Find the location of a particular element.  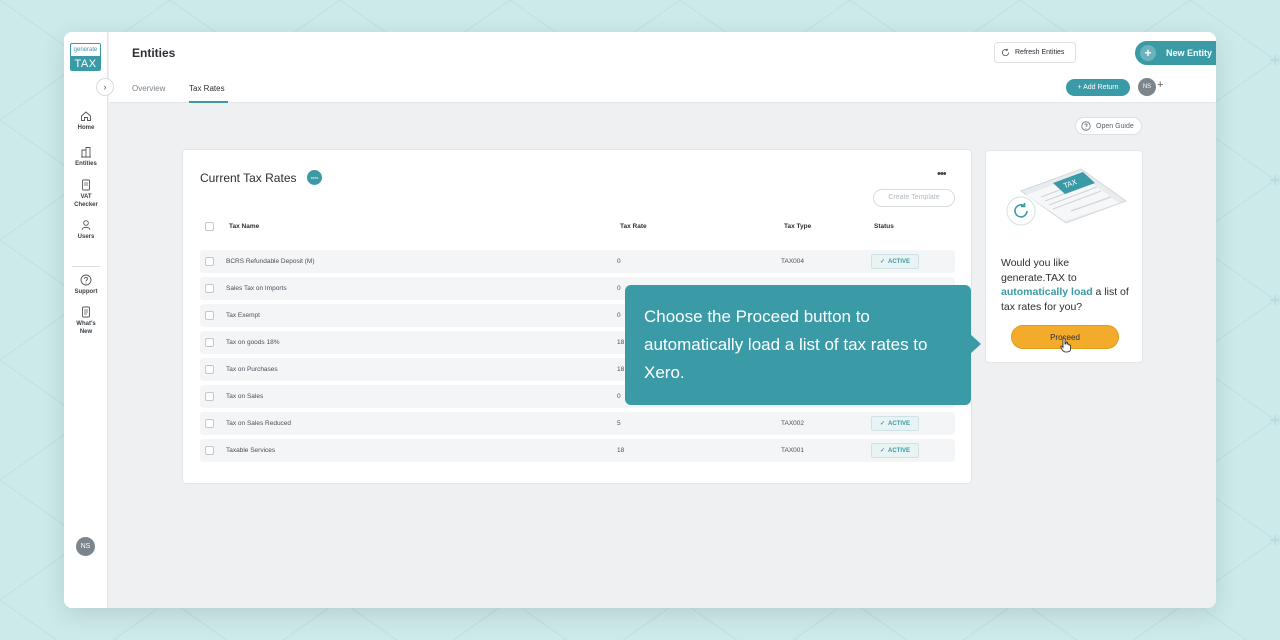

tax-name: Tax on Purchases is located at coordinates (252, 369).